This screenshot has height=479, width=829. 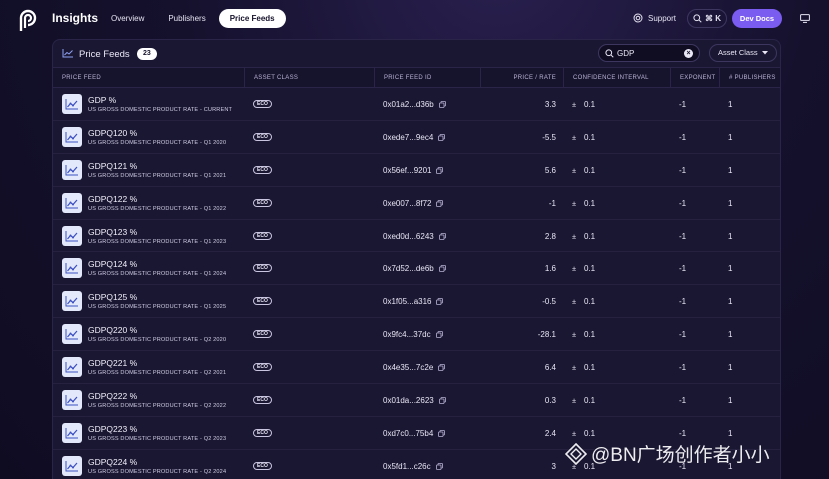 What do you see at coordinates (112, 363) in the screenshot?
I see `feed-name: GDPQ221 %` at bounding box center [112, 363].